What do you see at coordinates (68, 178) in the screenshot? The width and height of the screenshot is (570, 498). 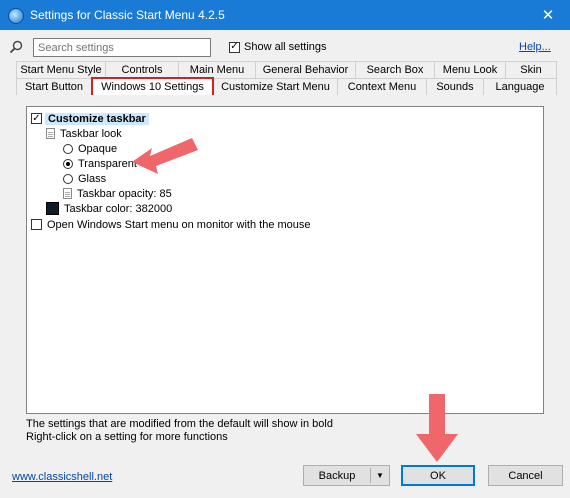 I see `glass-radio` at bounding box center [68, 178].